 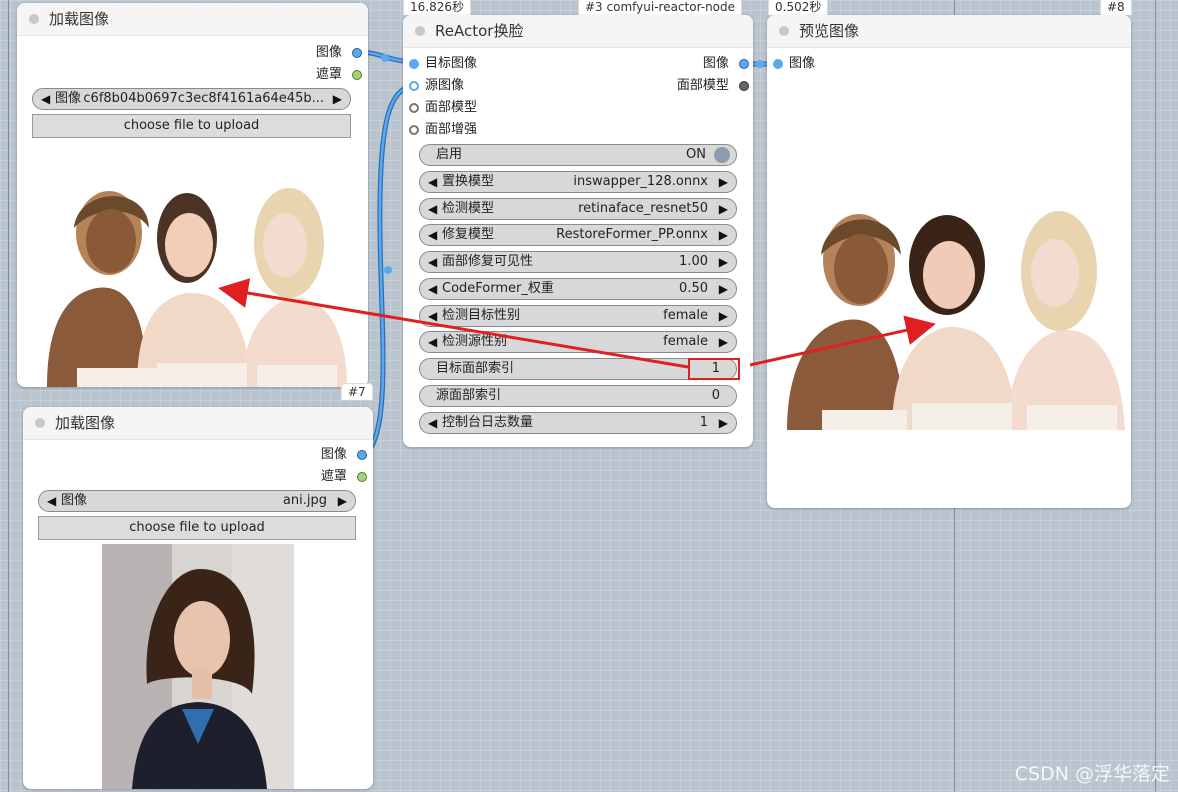 I want to click on annotation-arrows, so click(x=577, y=323).